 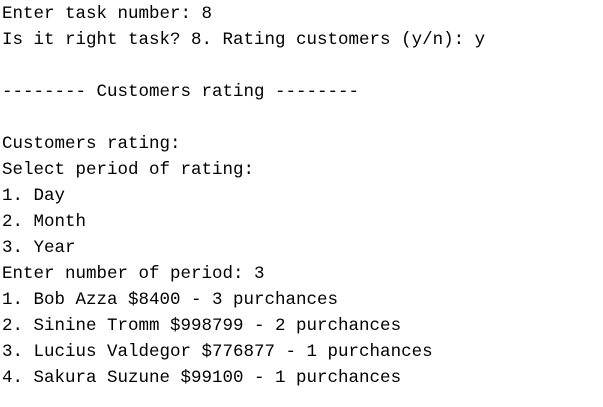 I want to click on period-option-year-line: 3. Year, so click(x=39, y=248).